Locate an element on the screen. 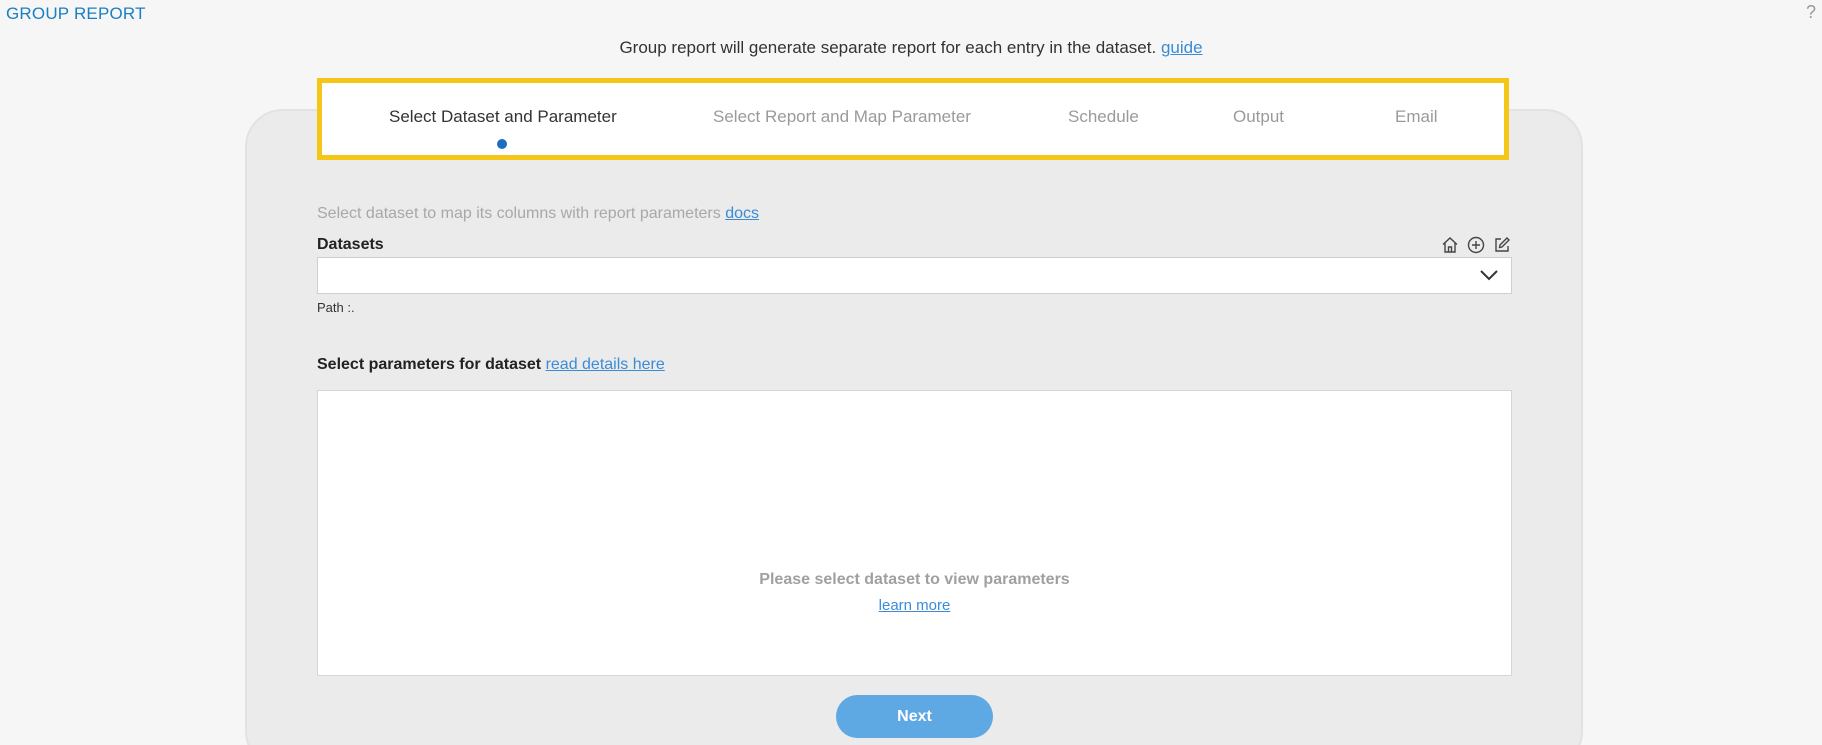  step-label: Email is located at coordinates (1416, 116).